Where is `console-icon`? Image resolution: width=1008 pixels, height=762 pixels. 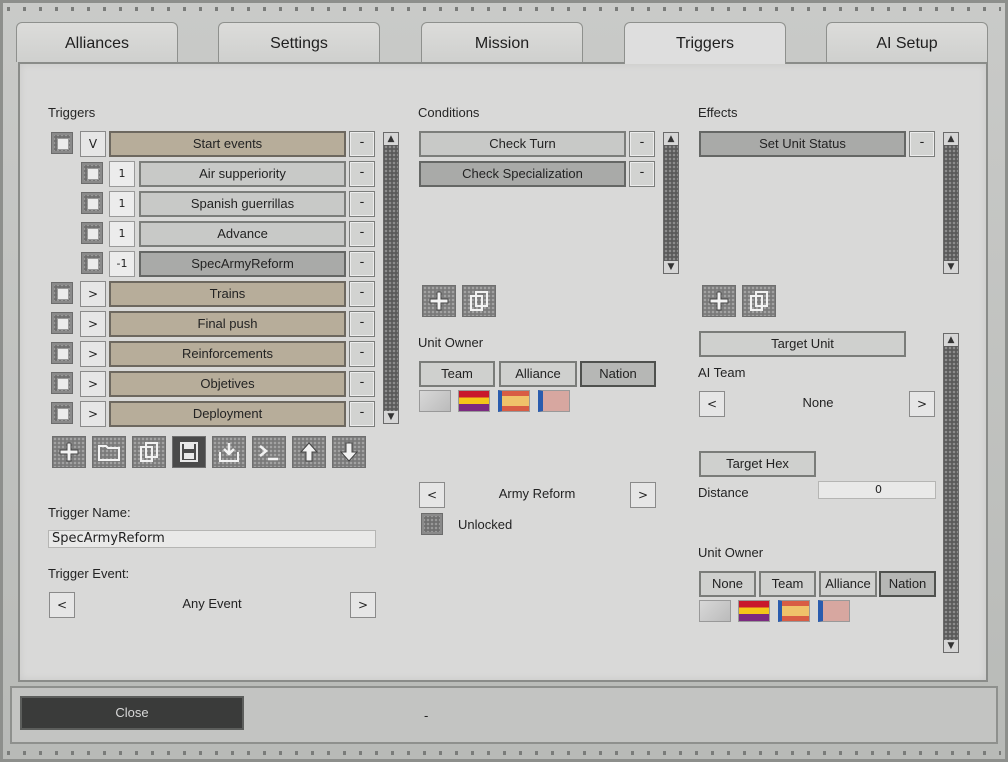
console-icon is located at coordinates (268, 453).